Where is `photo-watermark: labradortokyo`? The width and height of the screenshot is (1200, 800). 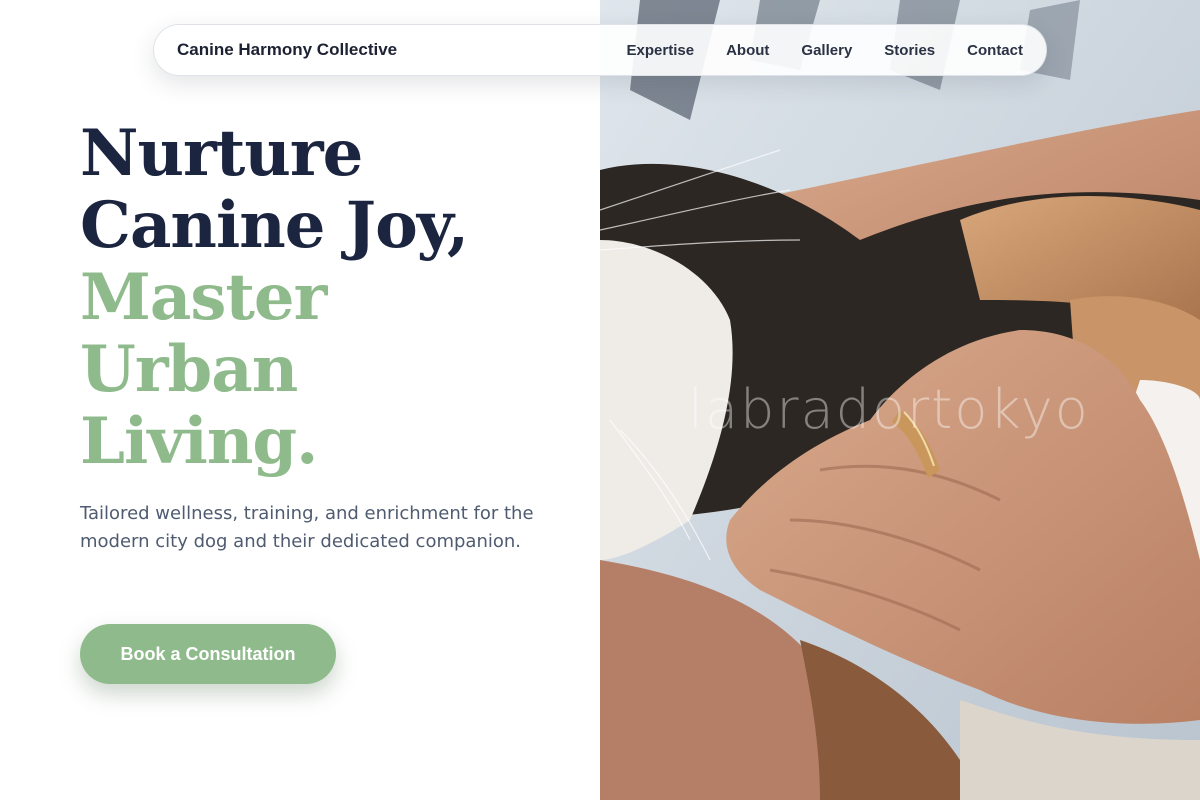 photo-watermark: labradortokyo is located at coordinates (889, 409).